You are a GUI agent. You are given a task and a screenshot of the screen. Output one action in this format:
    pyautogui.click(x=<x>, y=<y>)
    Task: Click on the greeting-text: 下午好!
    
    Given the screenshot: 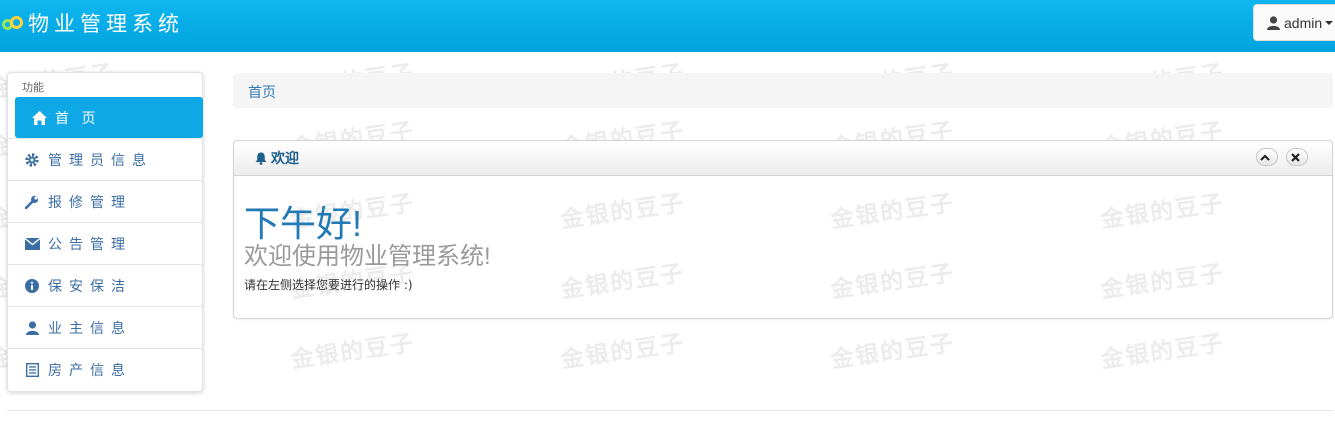 What is the action you would take?
    pyautogui.click(x=303, y=223)
    